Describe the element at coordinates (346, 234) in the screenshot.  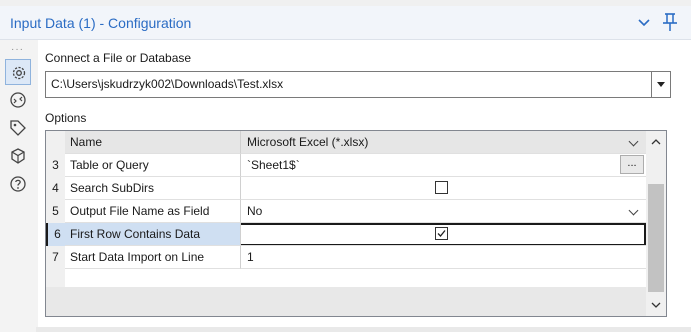
I see `table-row-selected: 6 First Row Contains Data` at that location.